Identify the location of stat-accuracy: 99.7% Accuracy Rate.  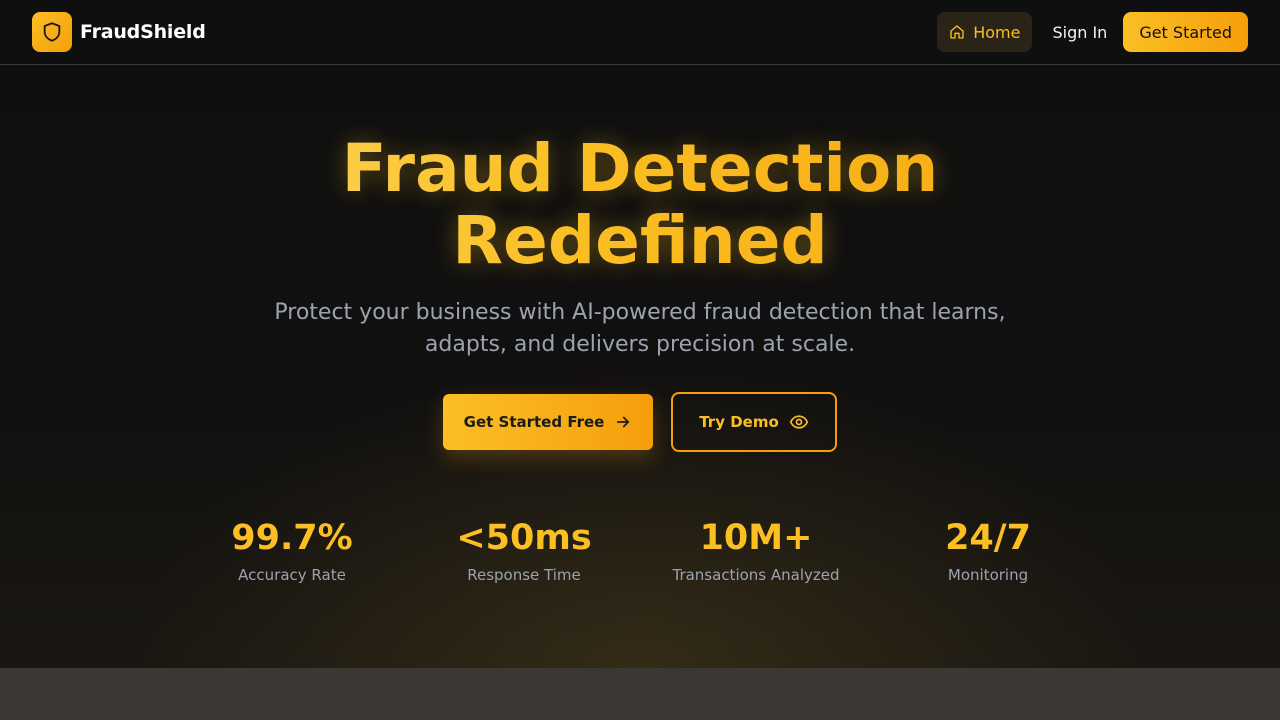
(292, 550).